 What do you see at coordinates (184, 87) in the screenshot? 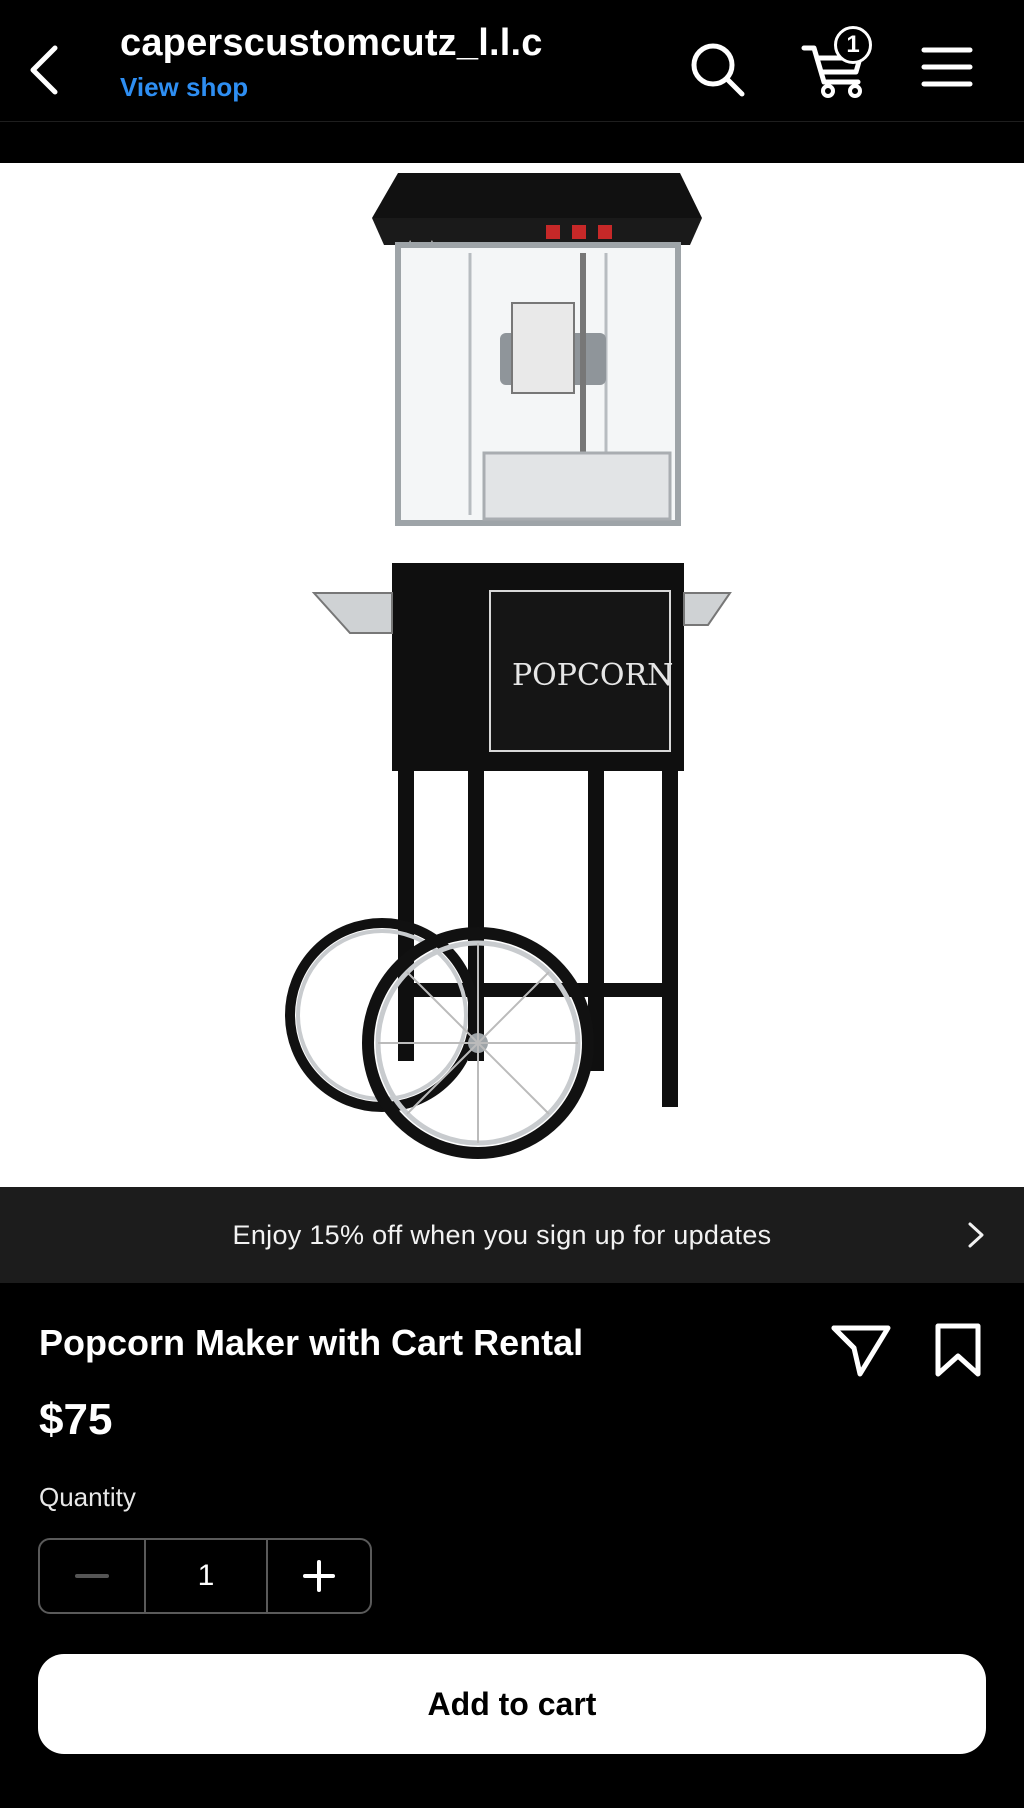
I see `view-shop-link: View shop` at bounding box center [184, 87].